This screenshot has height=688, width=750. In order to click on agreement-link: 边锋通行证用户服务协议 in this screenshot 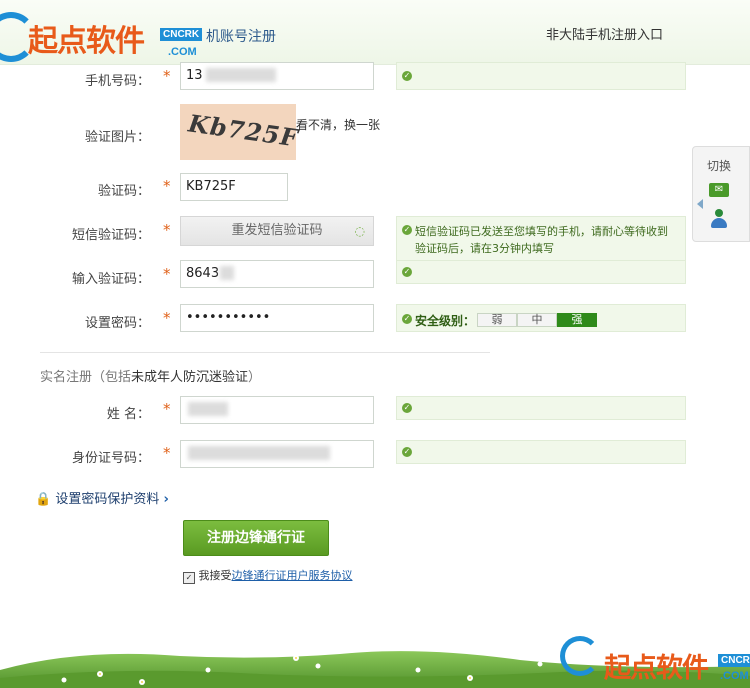, I will do `click(292, 575)`.